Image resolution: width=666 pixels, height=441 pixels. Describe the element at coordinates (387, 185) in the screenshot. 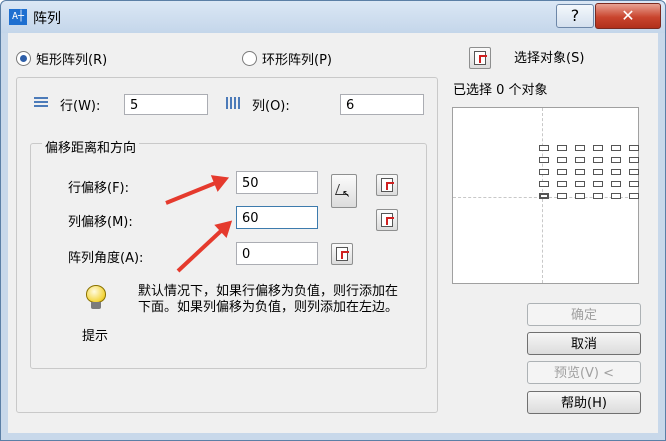

I see `pick-row-offset-button` at that location.